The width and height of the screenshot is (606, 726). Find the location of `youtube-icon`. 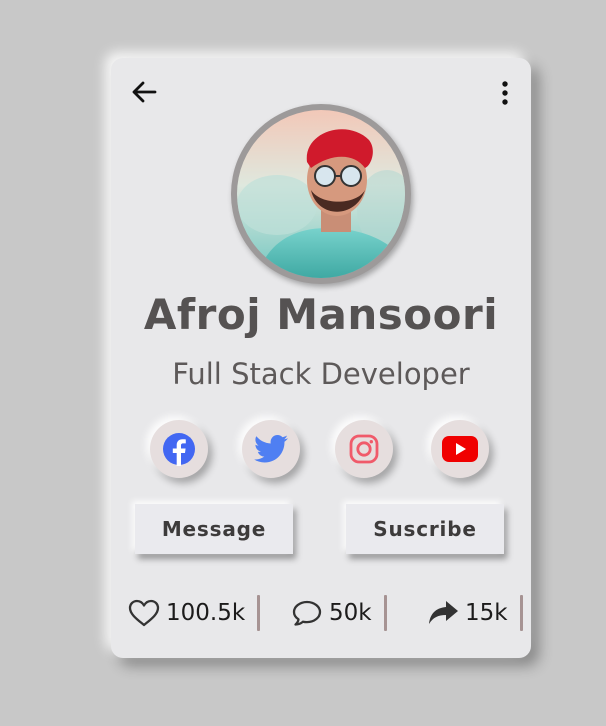

youtube-icon is located at coordinates (460, 449).